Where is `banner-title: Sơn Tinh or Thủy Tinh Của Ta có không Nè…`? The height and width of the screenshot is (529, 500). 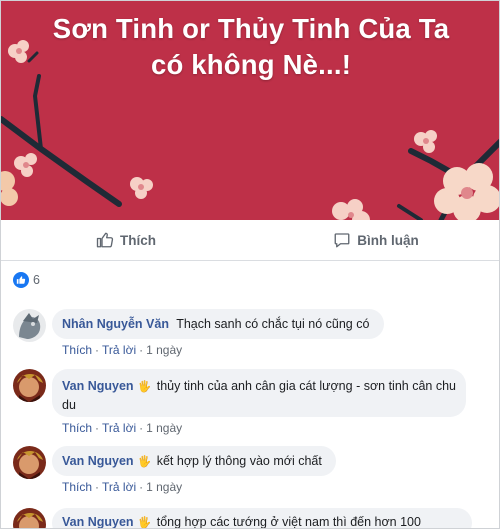 banner-title: Sơn Tinh or Thủy Tinh Của Ta có không Nè… is located at coordinates (250, 47).